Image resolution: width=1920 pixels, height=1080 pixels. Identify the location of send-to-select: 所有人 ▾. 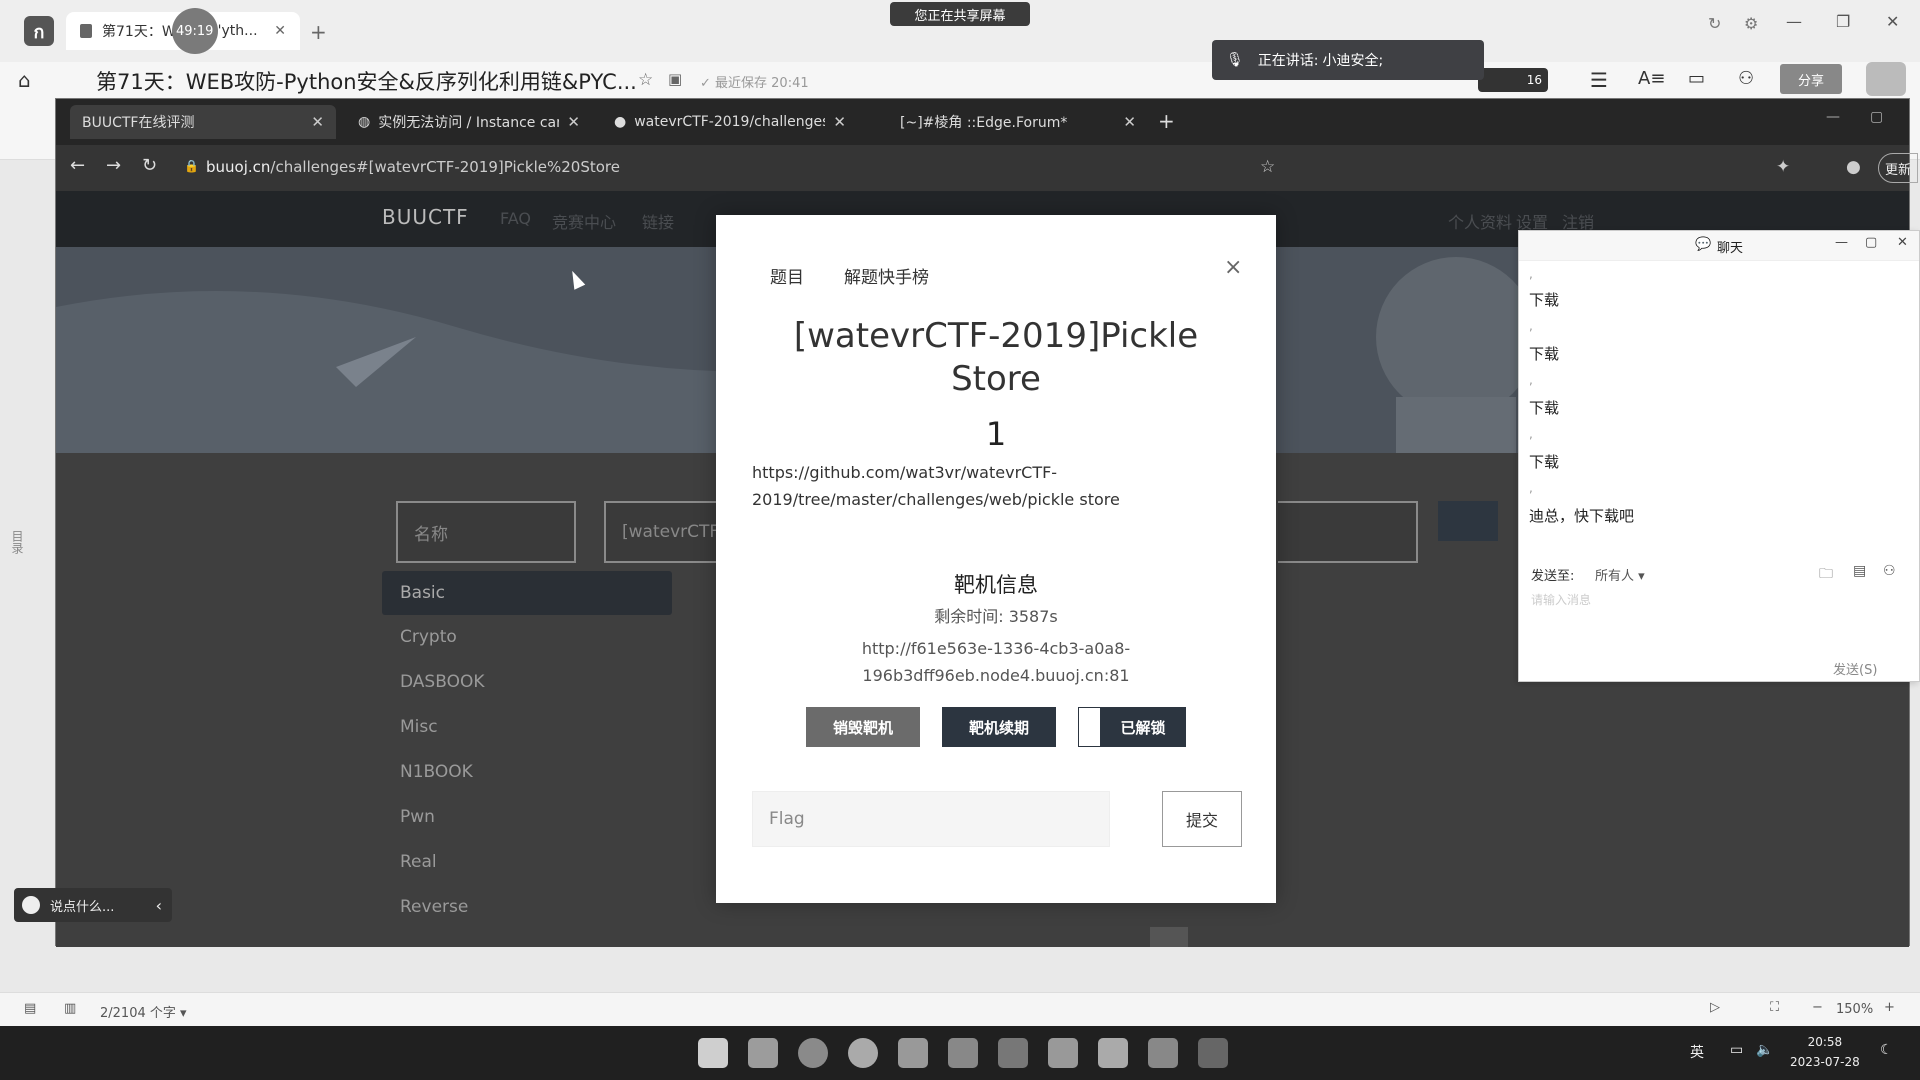
(1620, 574).